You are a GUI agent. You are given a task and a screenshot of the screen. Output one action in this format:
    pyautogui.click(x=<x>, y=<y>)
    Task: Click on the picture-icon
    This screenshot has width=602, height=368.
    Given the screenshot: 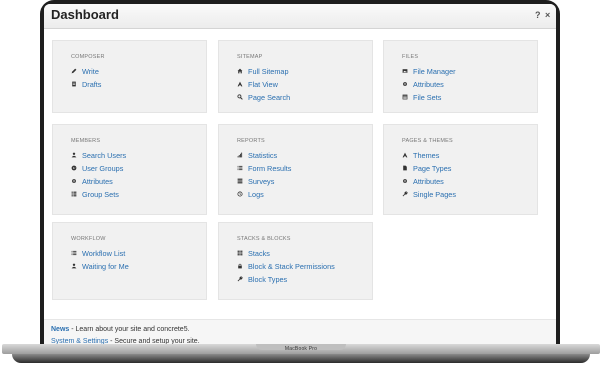 What is the action you would take?
    pyautogui.click(x=405, y=71)
    